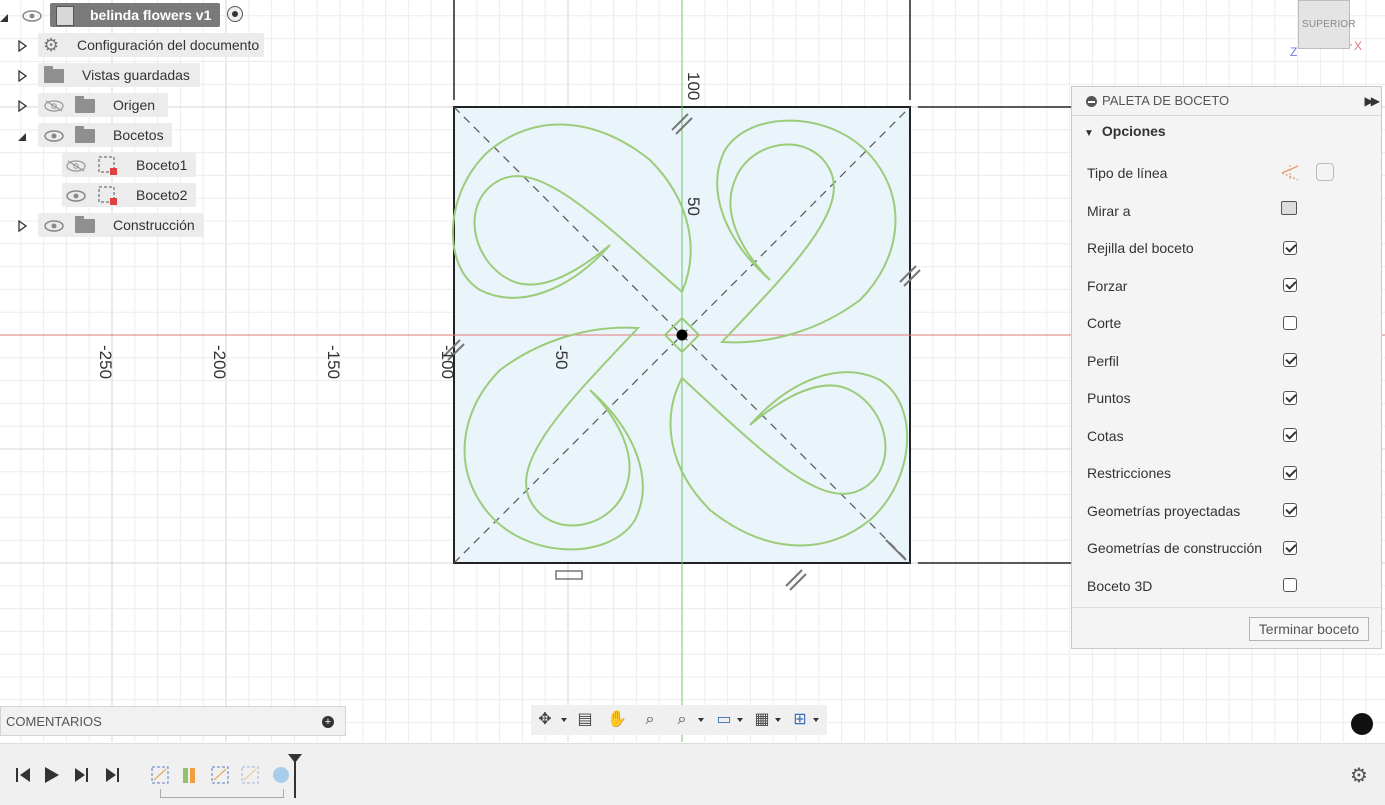  What do you see at coordinates (328, 722) in the screenshot?
I see `add-comment-icon: +` at bounding box center [328, 722].